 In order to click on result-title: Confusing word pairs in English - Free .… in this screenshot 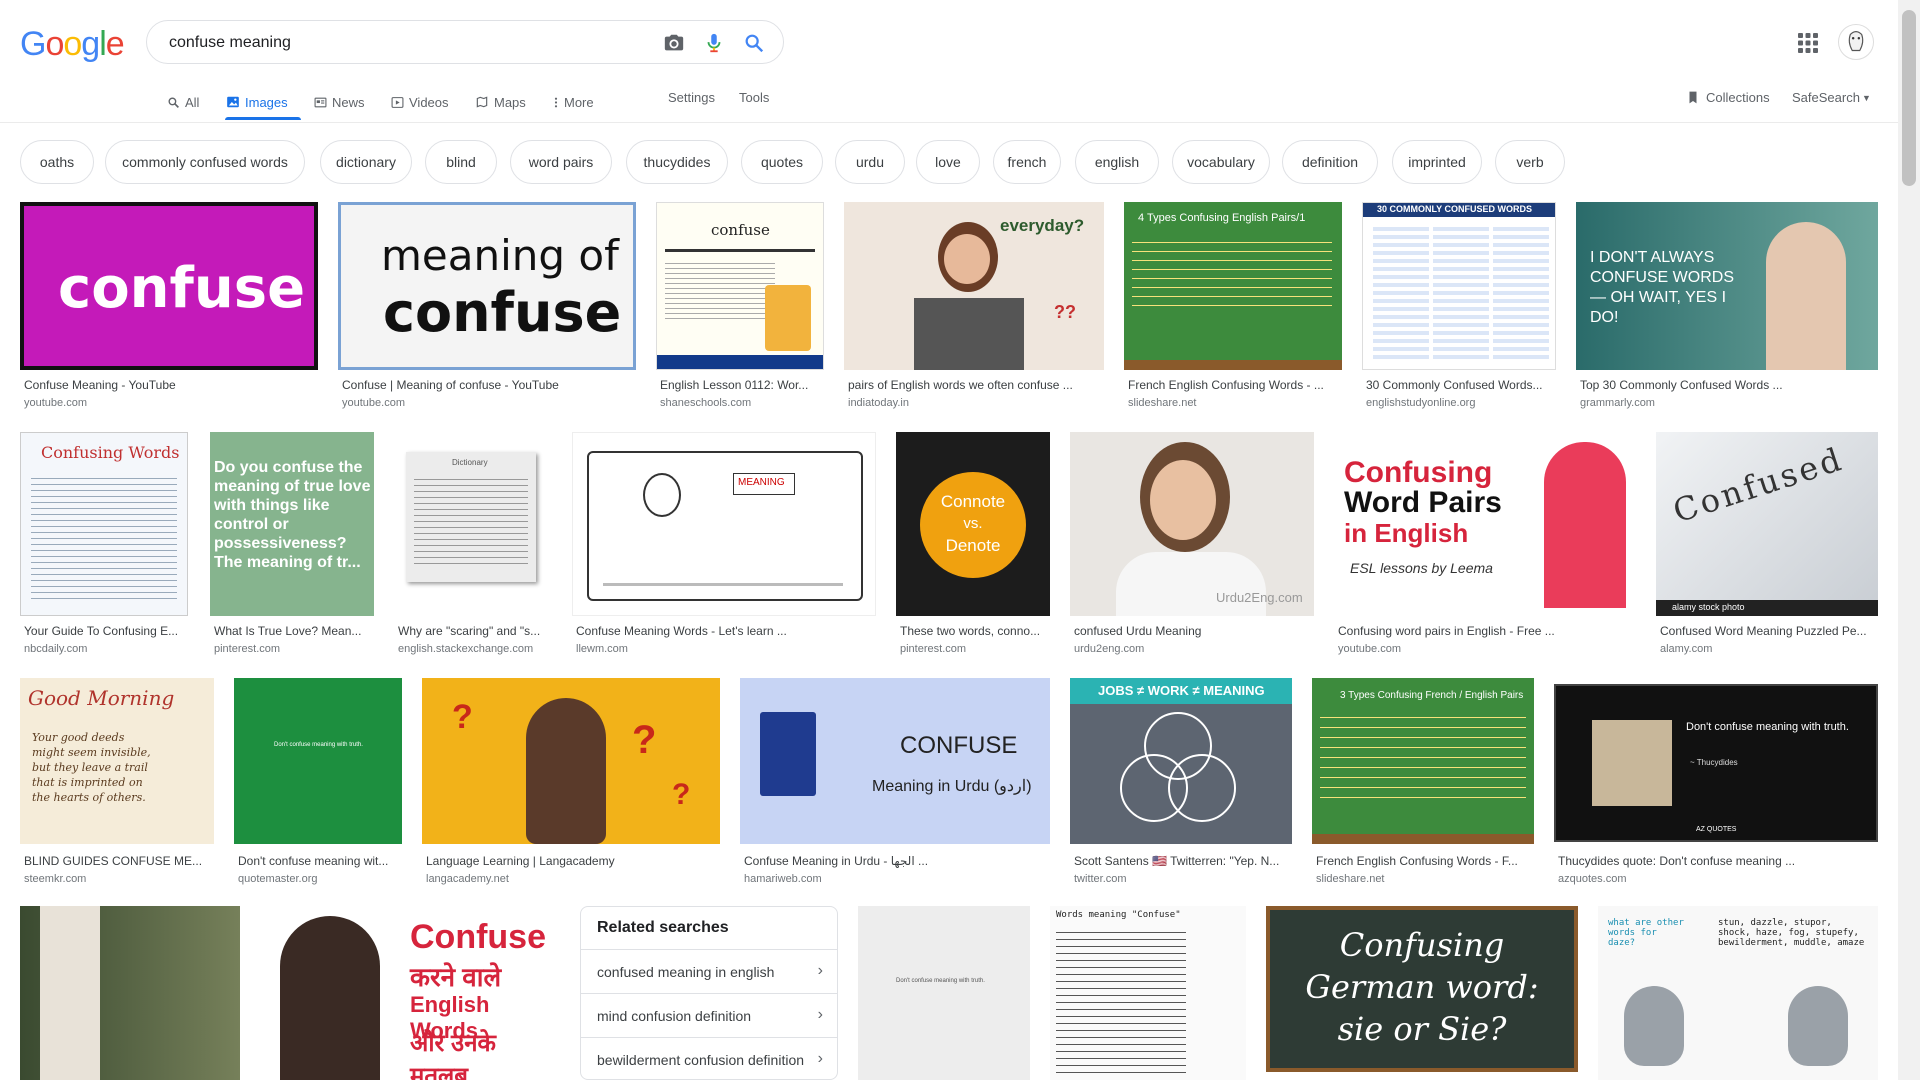, I will do `click(1487, 631)`.